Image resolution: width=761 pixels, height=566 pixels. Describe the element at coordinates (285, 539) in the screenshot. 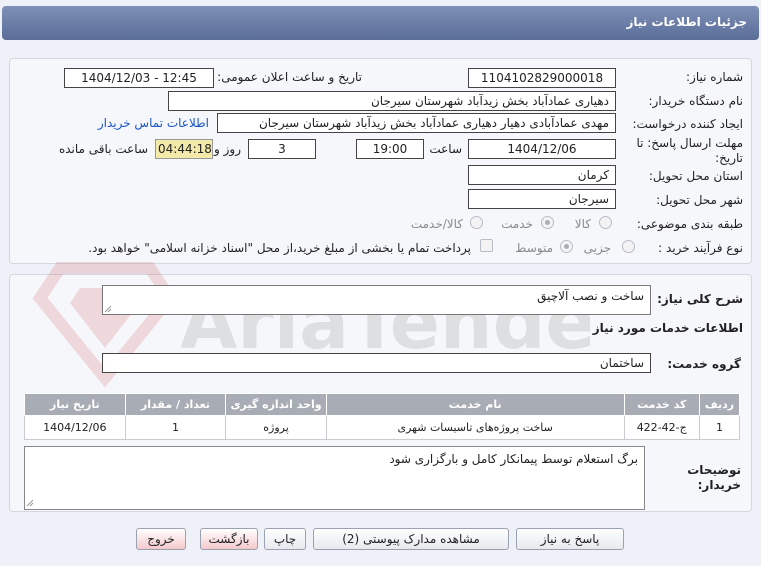

I see `print-button: چاپ` at that location.